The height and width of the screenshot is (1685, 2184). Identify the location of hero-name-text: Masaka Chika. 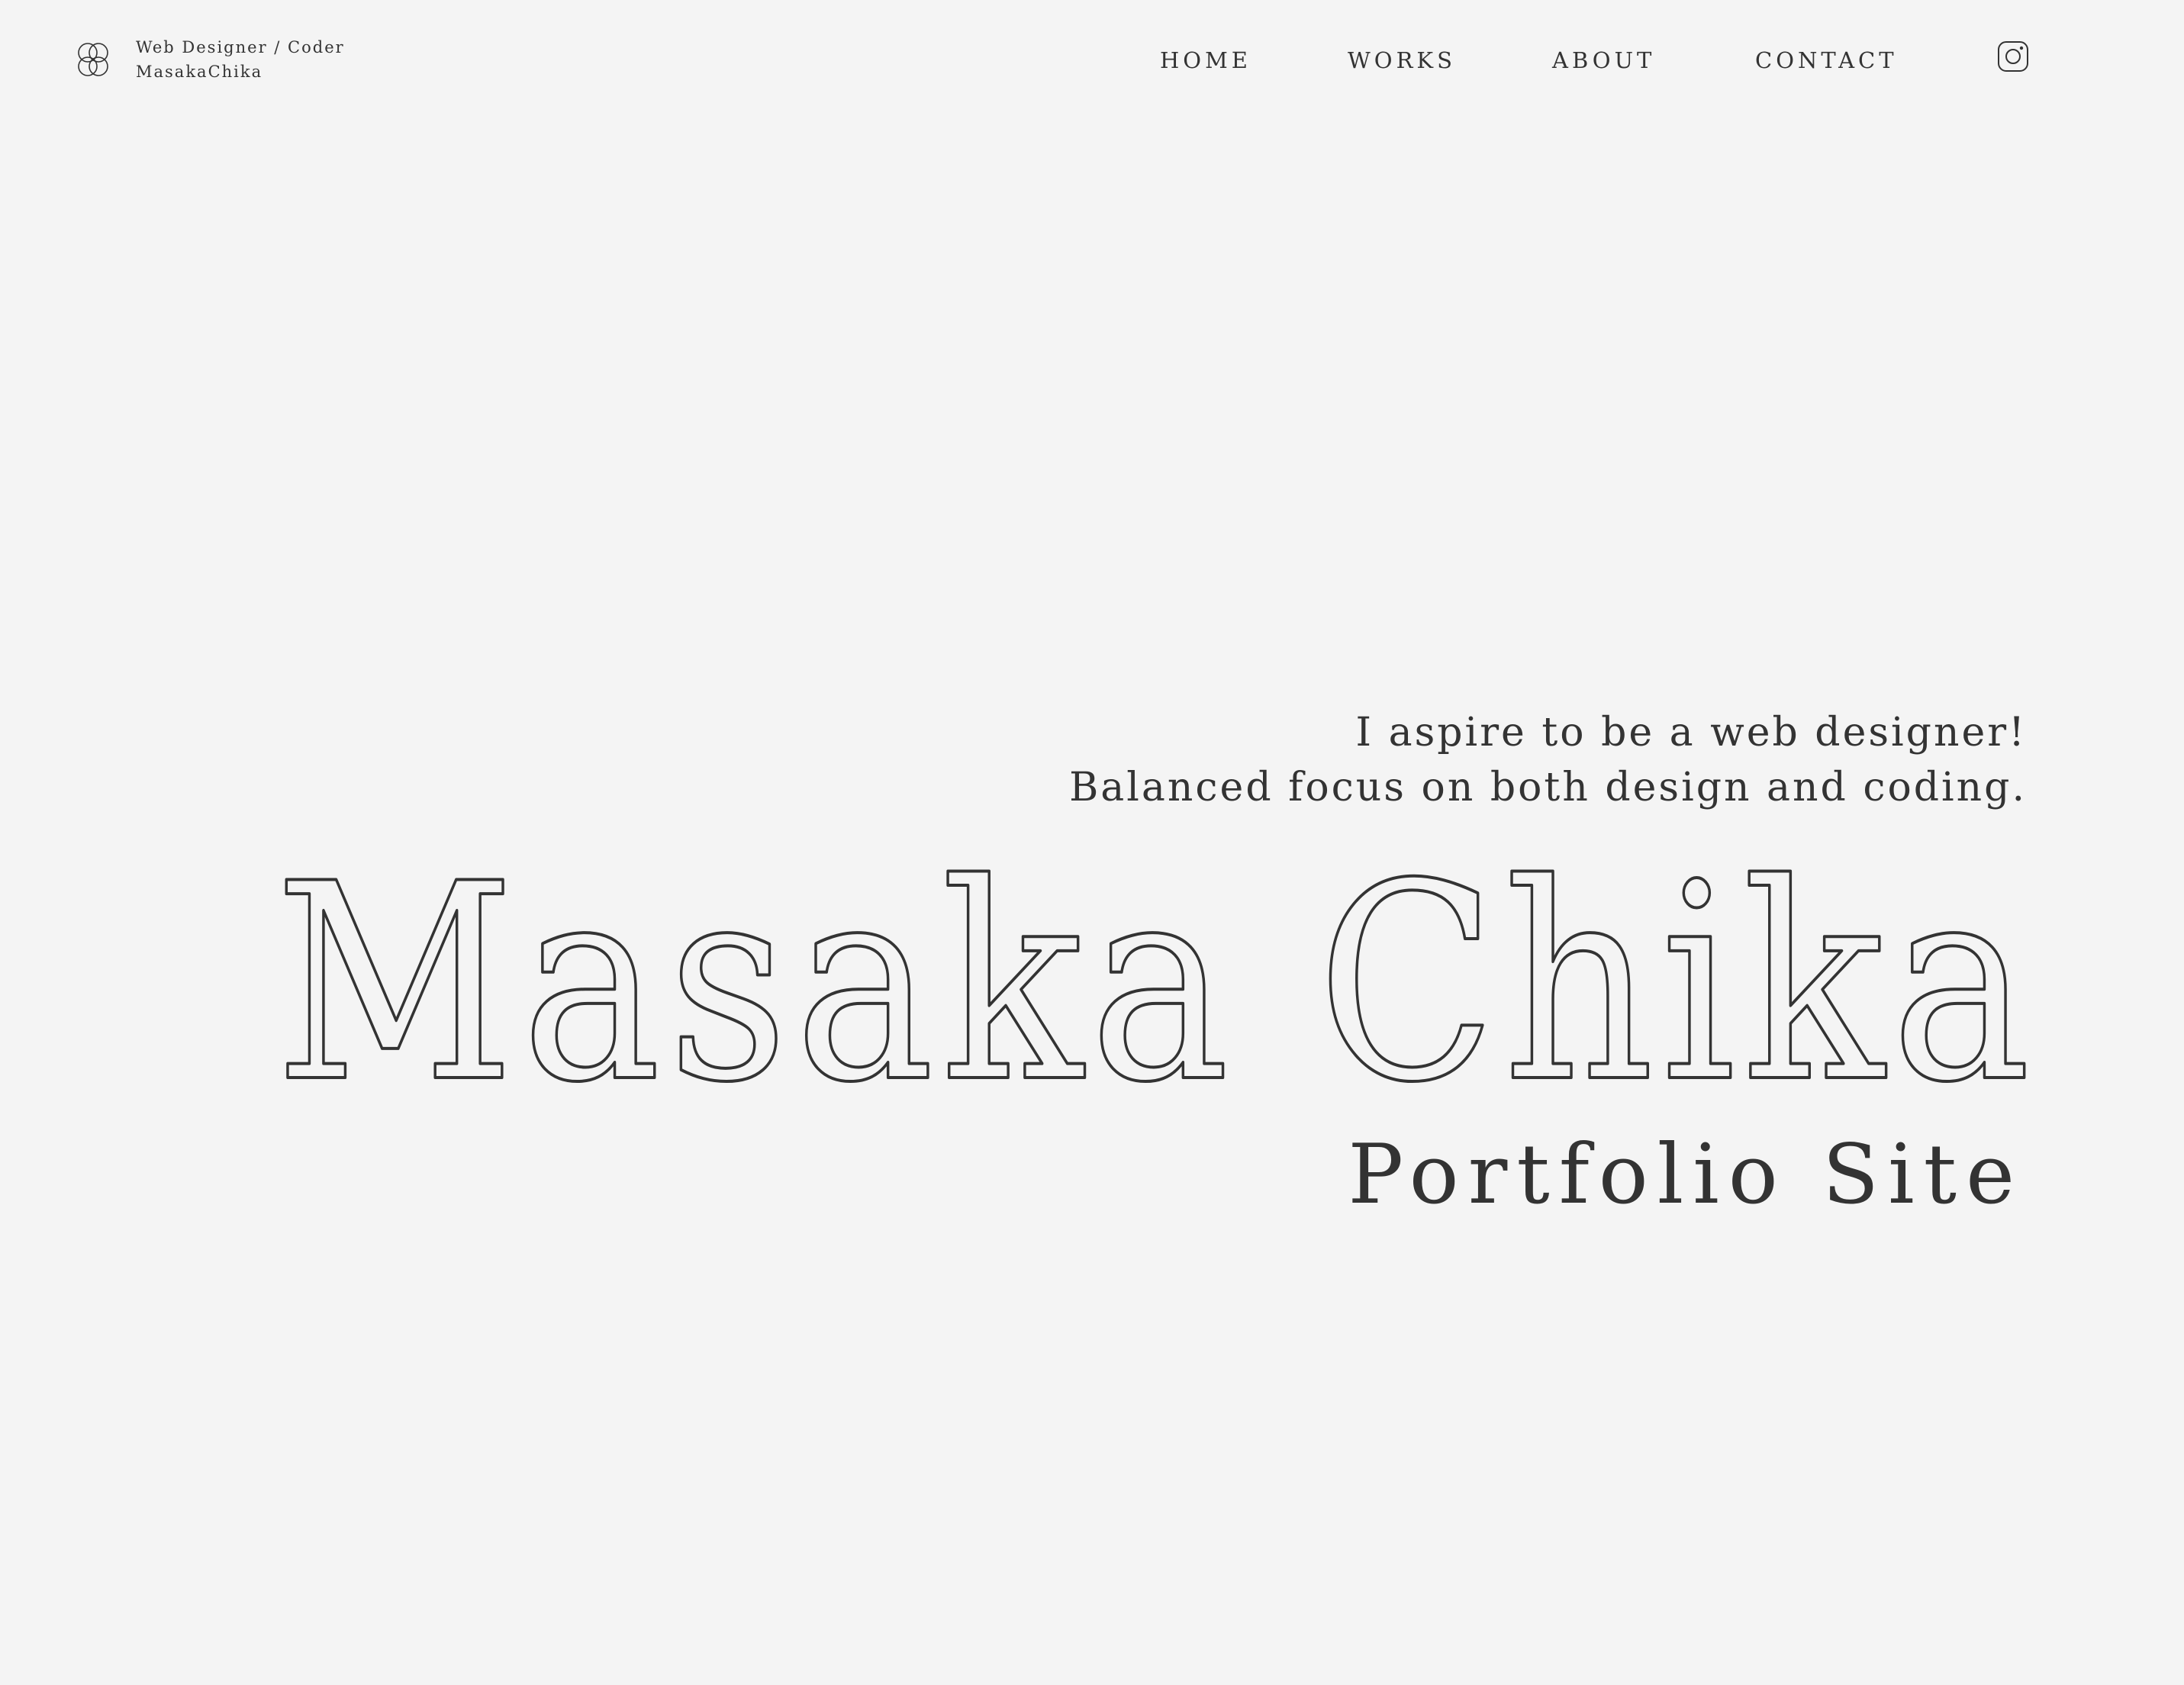
(1156, 977).